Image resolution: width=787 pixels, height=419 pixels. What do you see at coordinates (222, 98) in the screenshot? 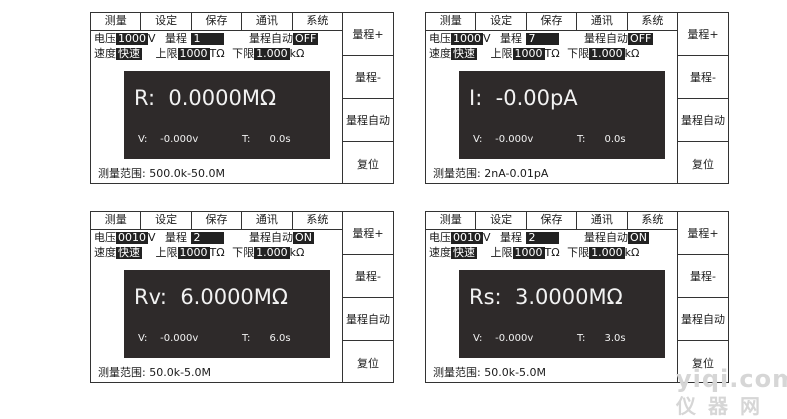
I see `reading-value: 0.0000MΩ` at bounding box center [222, 98].